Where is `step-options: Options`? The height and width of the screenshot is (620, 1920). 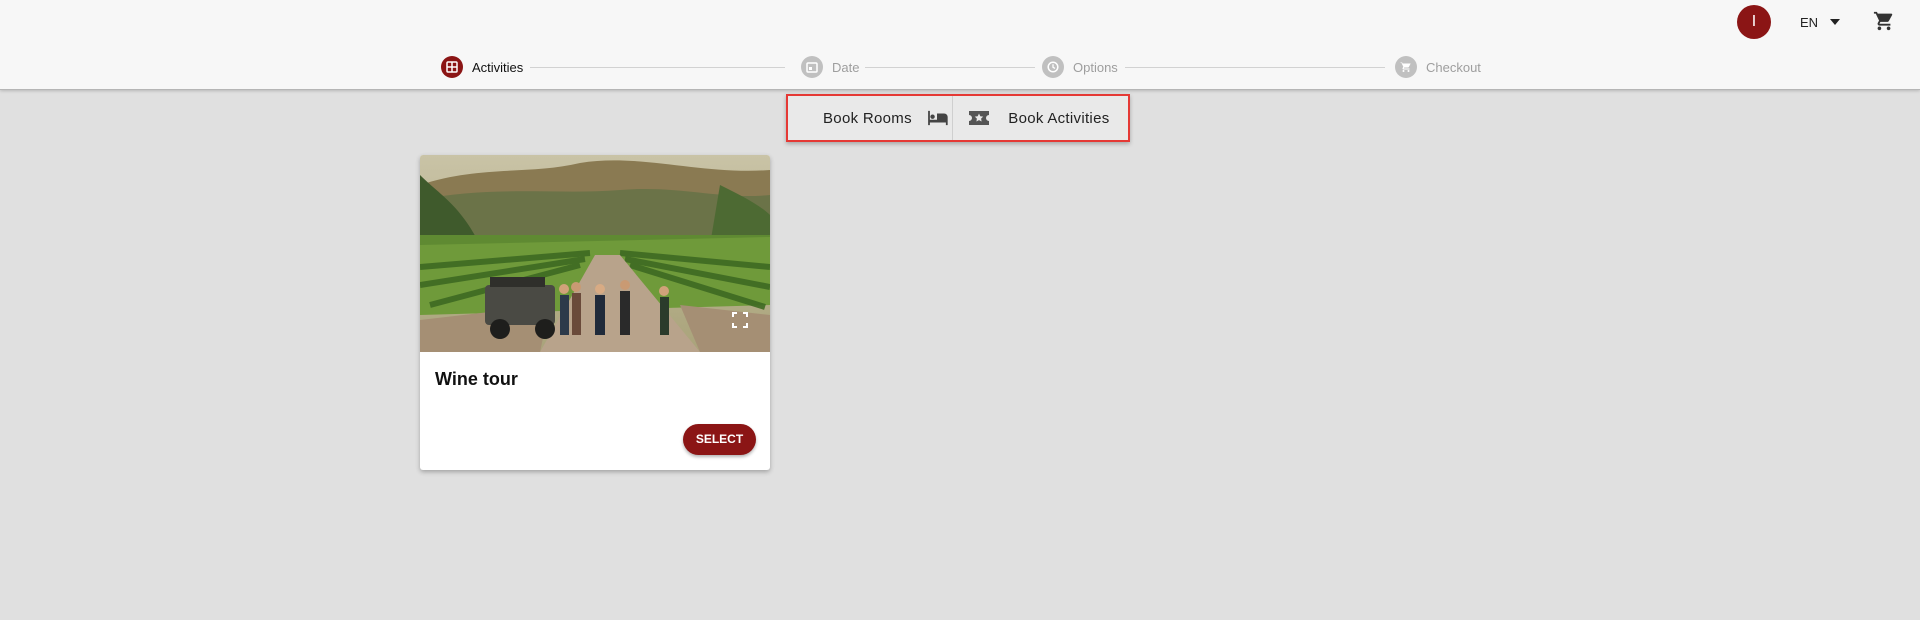 step-options: Options is located at coordinates (1080, 67).